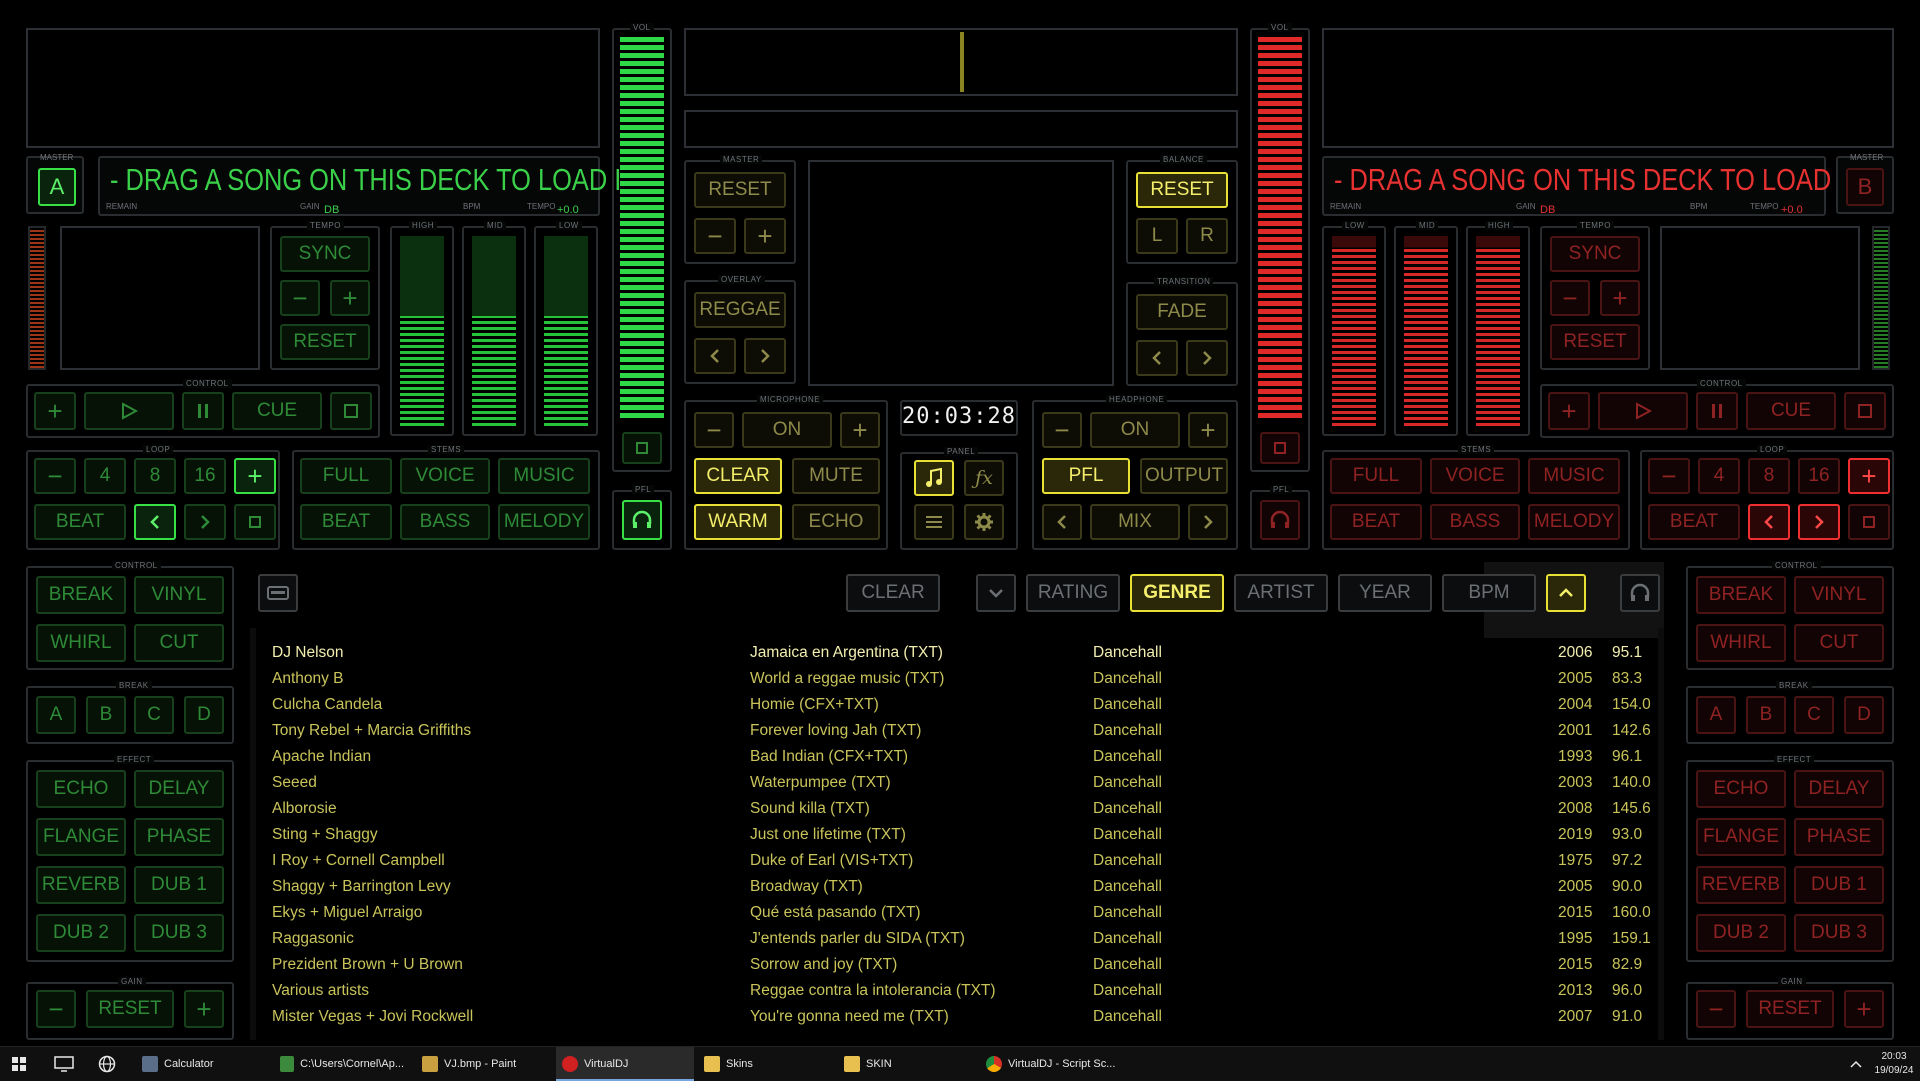  What do you see at coordinates (961, 273) in the screenshot?
I see `mixer-video-preview` at bounding box center [961, 273].